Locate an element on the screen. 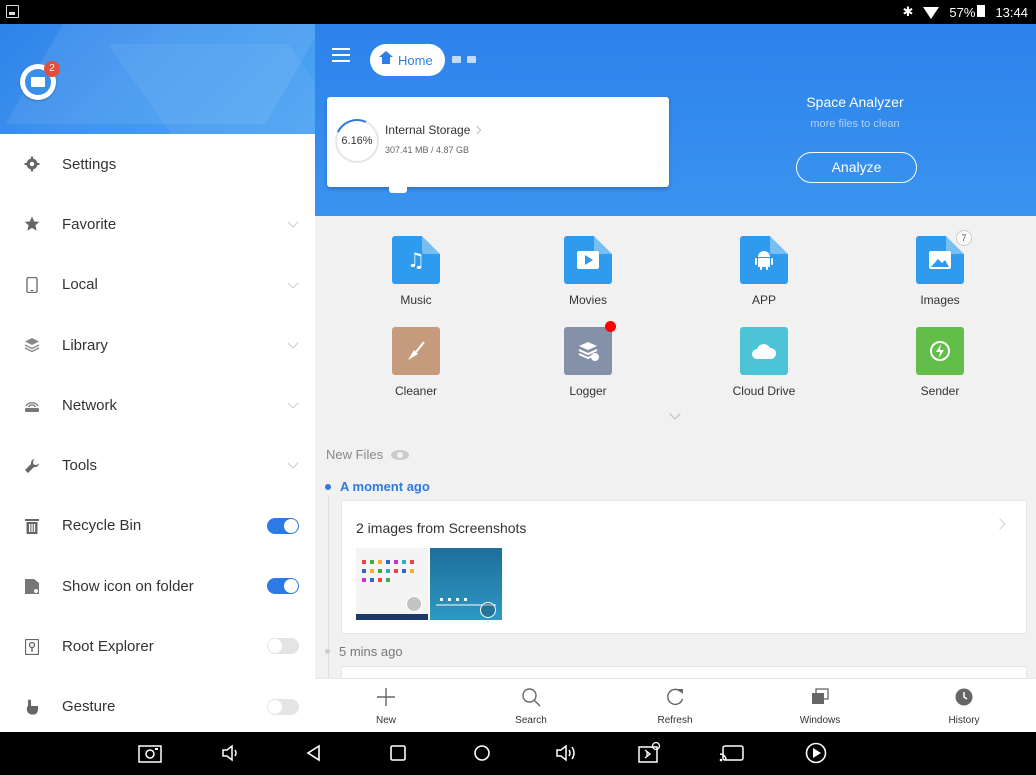 Image resolution: width=1036 pixels, height=775 pixels. eye-icon is located at coordinates (400, 454).